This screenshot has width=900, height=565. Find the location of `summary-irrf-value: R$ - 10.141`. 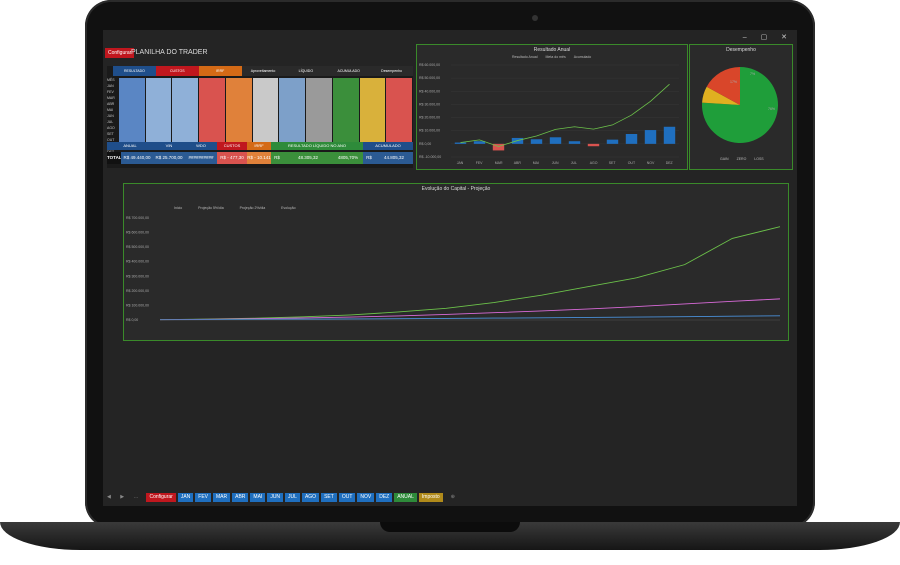

summary-irrf-value: R$ - 10.141 is located at coordinates (259, 158).